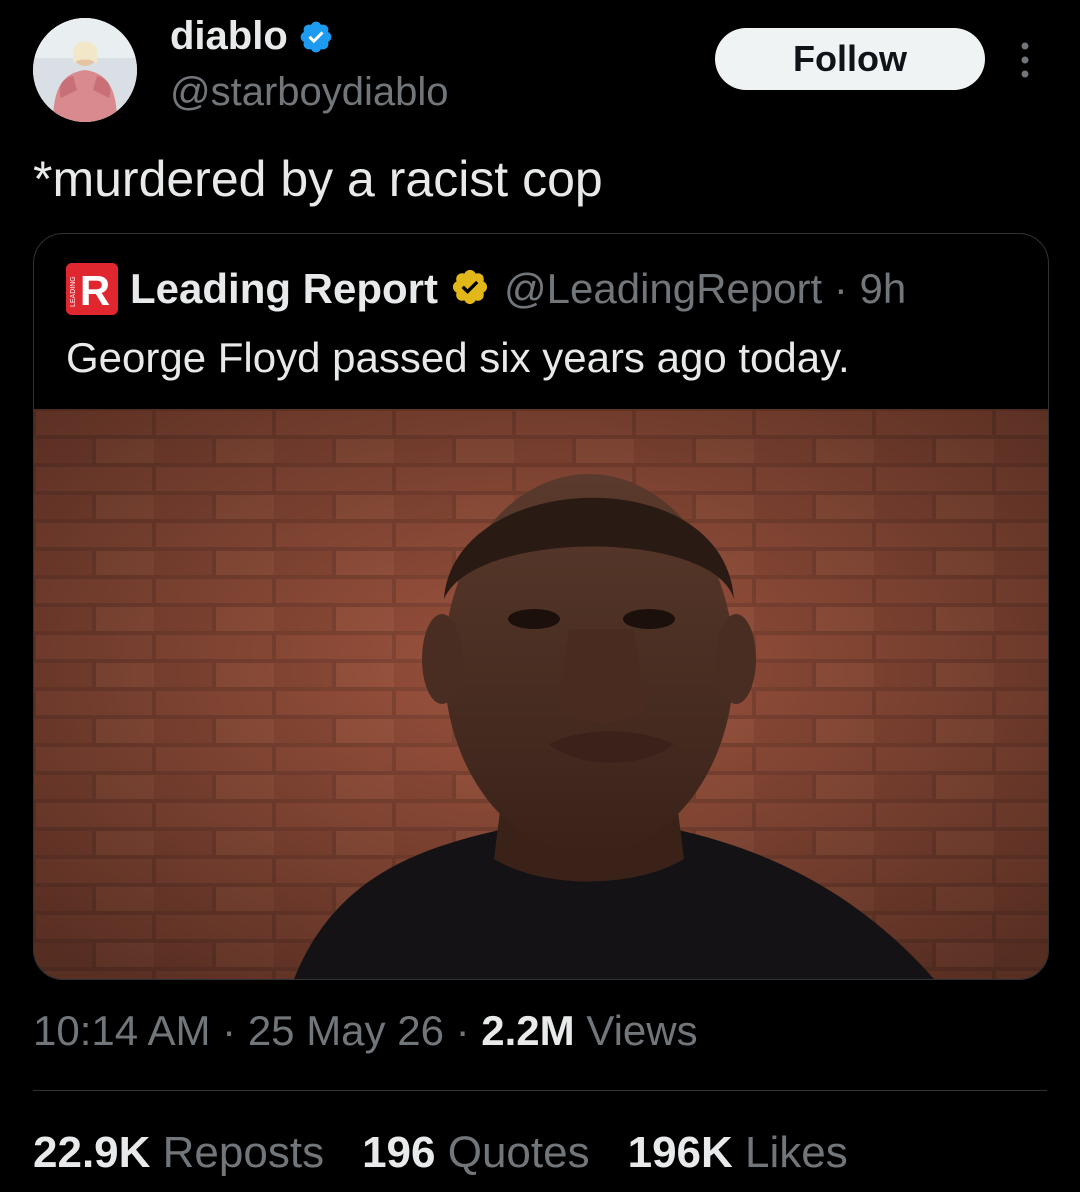 The image size is (1080, 1192). I want to click on more-options-icon, so click(1025, 60).